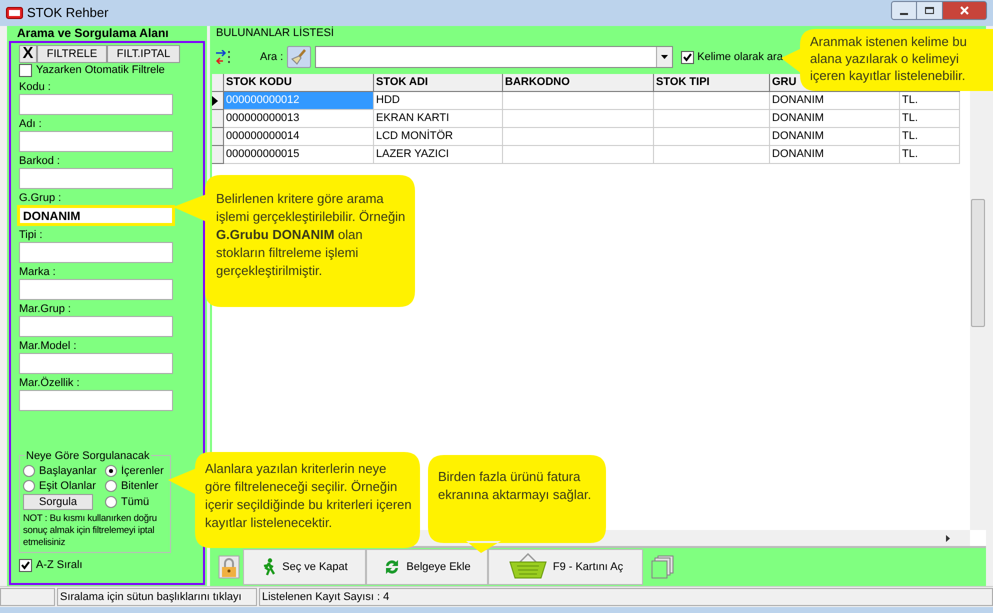 The image size is (993, 613). What do you see at coordinates (565, 567) in the screenshot?
I see `action-button: F9 - Kartını Aç` at bounding box center [565, 567].